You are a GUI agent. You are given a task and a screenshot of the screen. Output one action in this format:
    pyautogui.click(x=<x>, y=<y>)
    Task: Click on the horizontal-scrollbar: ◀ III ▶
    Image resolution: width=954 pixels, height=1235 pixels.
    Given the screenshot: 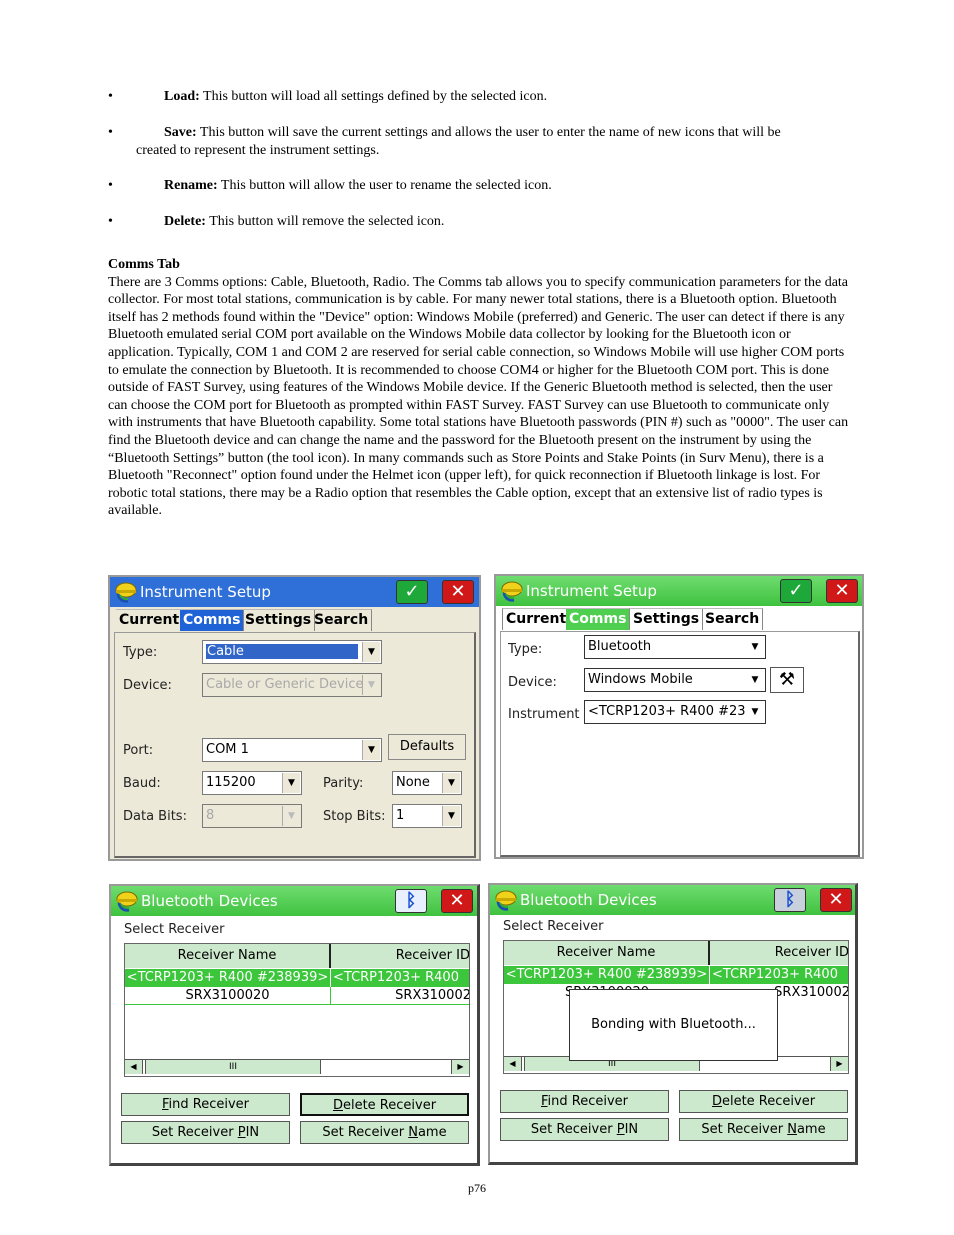 What is the action you would take?
    pyautogui.click(x=297, y=1067)
    